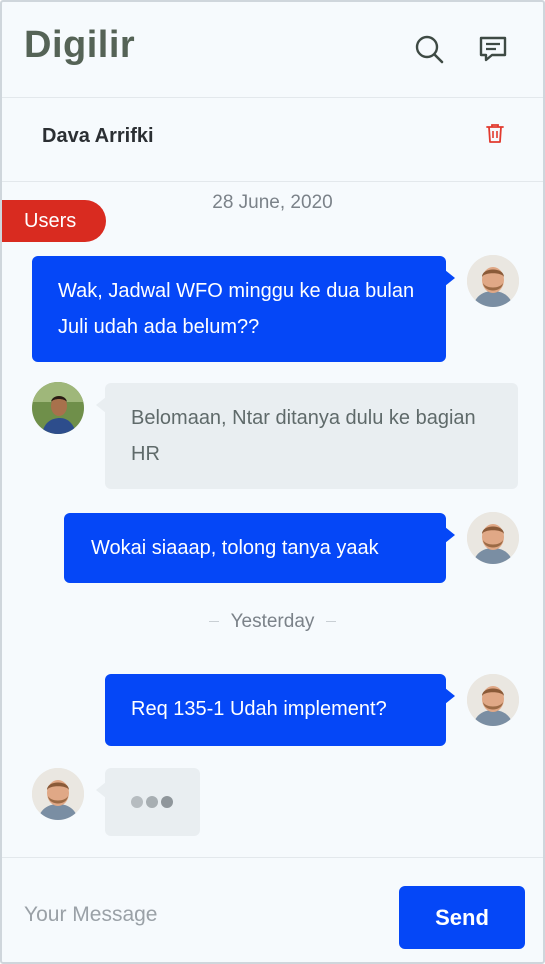  What do you see at coordinates (280, 710) in the screenshot?
I see `outgoing-message: Req 135-1 Udah implement?` at bounding box center [280, 710].